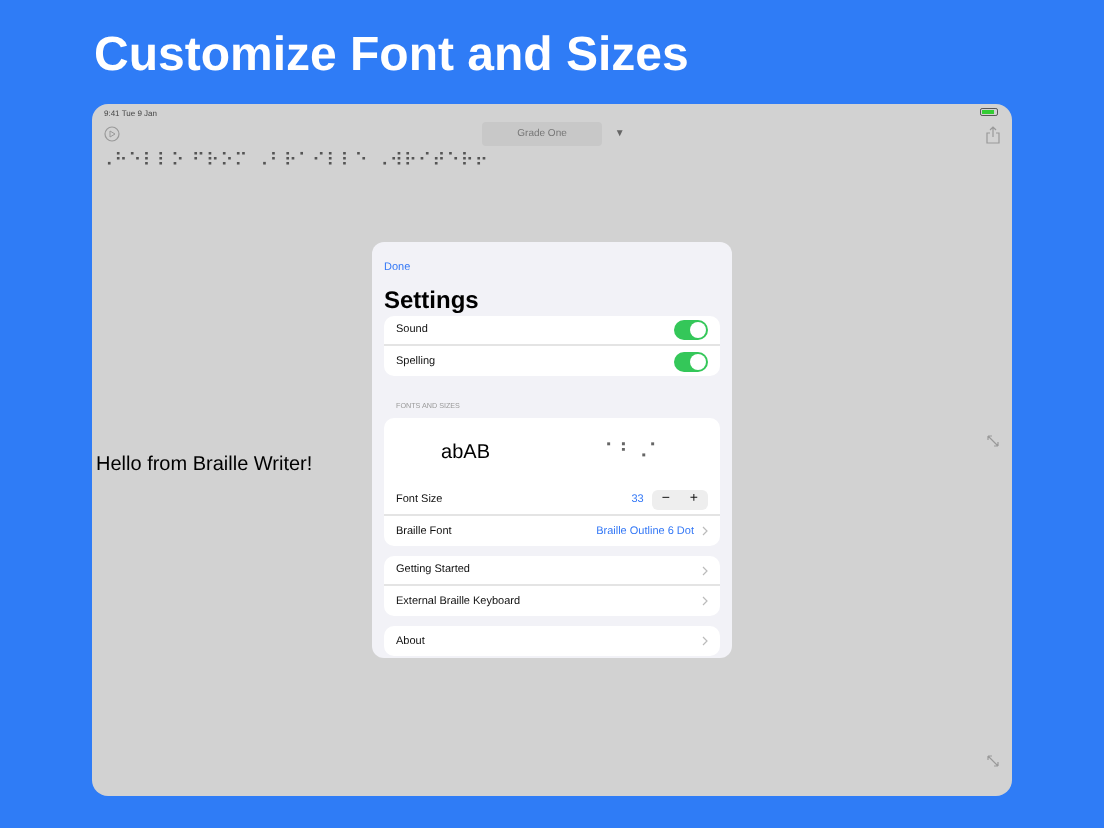  What do you see at coordinates (294, 163) in the screenshot?
I see `braille-text: ⠠⠓⠑⠇⠇⠕ ⠋⠗⠕⠍ ⠠⠃⠗⠁⠊⠇⠇⠑ ⠠⠺⠗⠊⠞⠑⠗⠖` at bounding box center [294, 163].